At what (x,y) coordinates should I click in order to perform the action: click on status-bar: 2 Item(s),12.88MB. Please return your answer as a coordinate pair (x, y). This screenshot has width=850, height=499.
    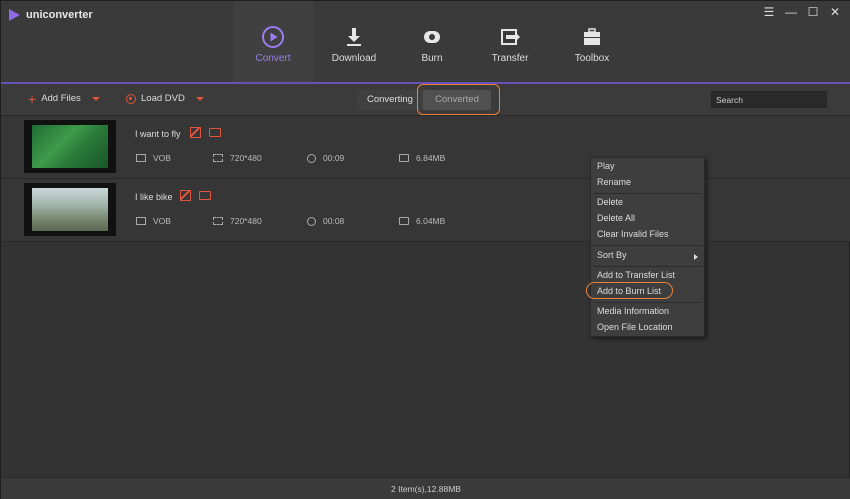
    Looking at the image, I should click on (425, 488).